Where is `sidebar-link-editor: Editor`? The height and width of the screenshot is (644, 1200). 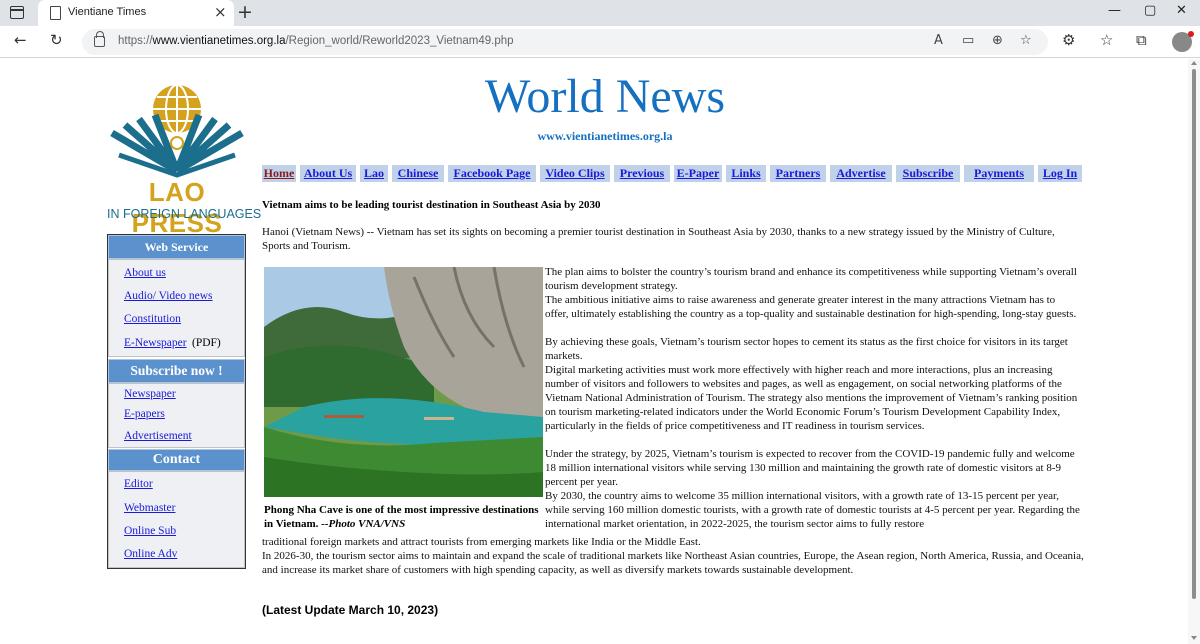
sidebar-link-editor: Editor is located at coordinates (138, 484).